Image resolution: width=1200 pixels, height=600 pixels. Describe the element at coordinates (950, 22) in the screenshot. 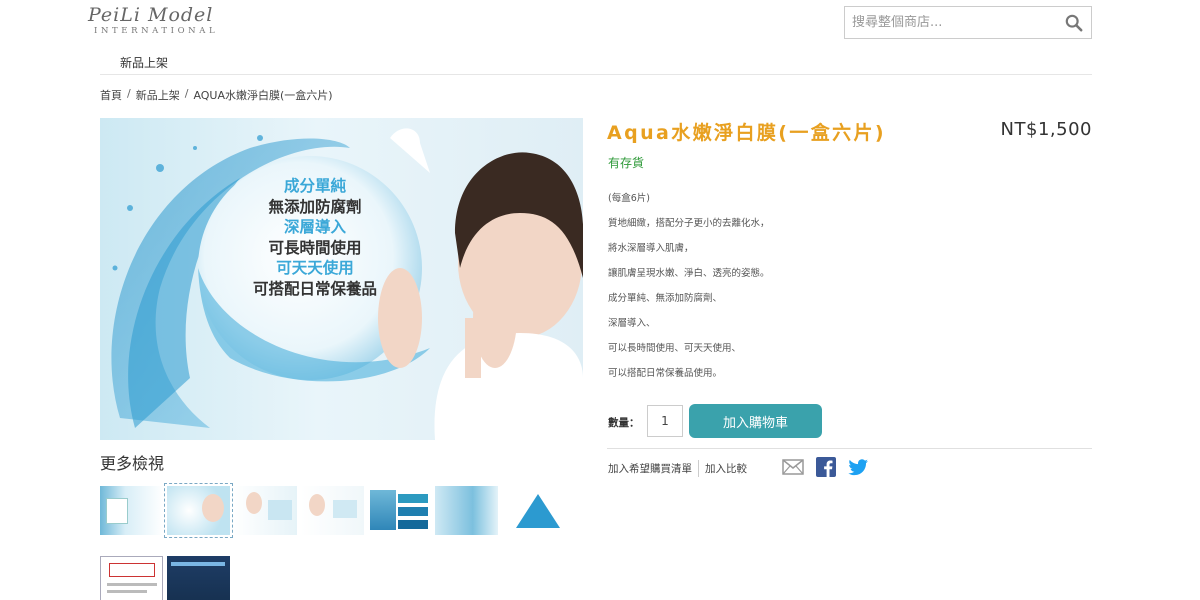

I see `search-input` at that location.